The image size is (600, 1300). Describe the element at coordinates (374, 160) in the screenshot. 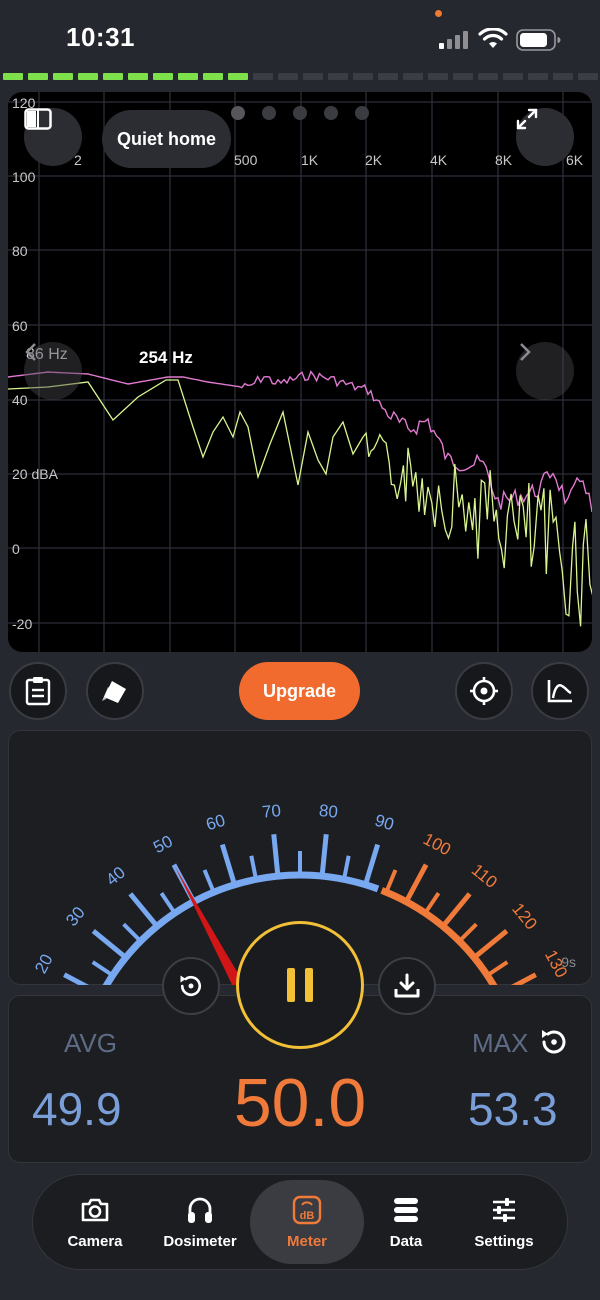

I see `x-axis-tick: 2K` at that location.